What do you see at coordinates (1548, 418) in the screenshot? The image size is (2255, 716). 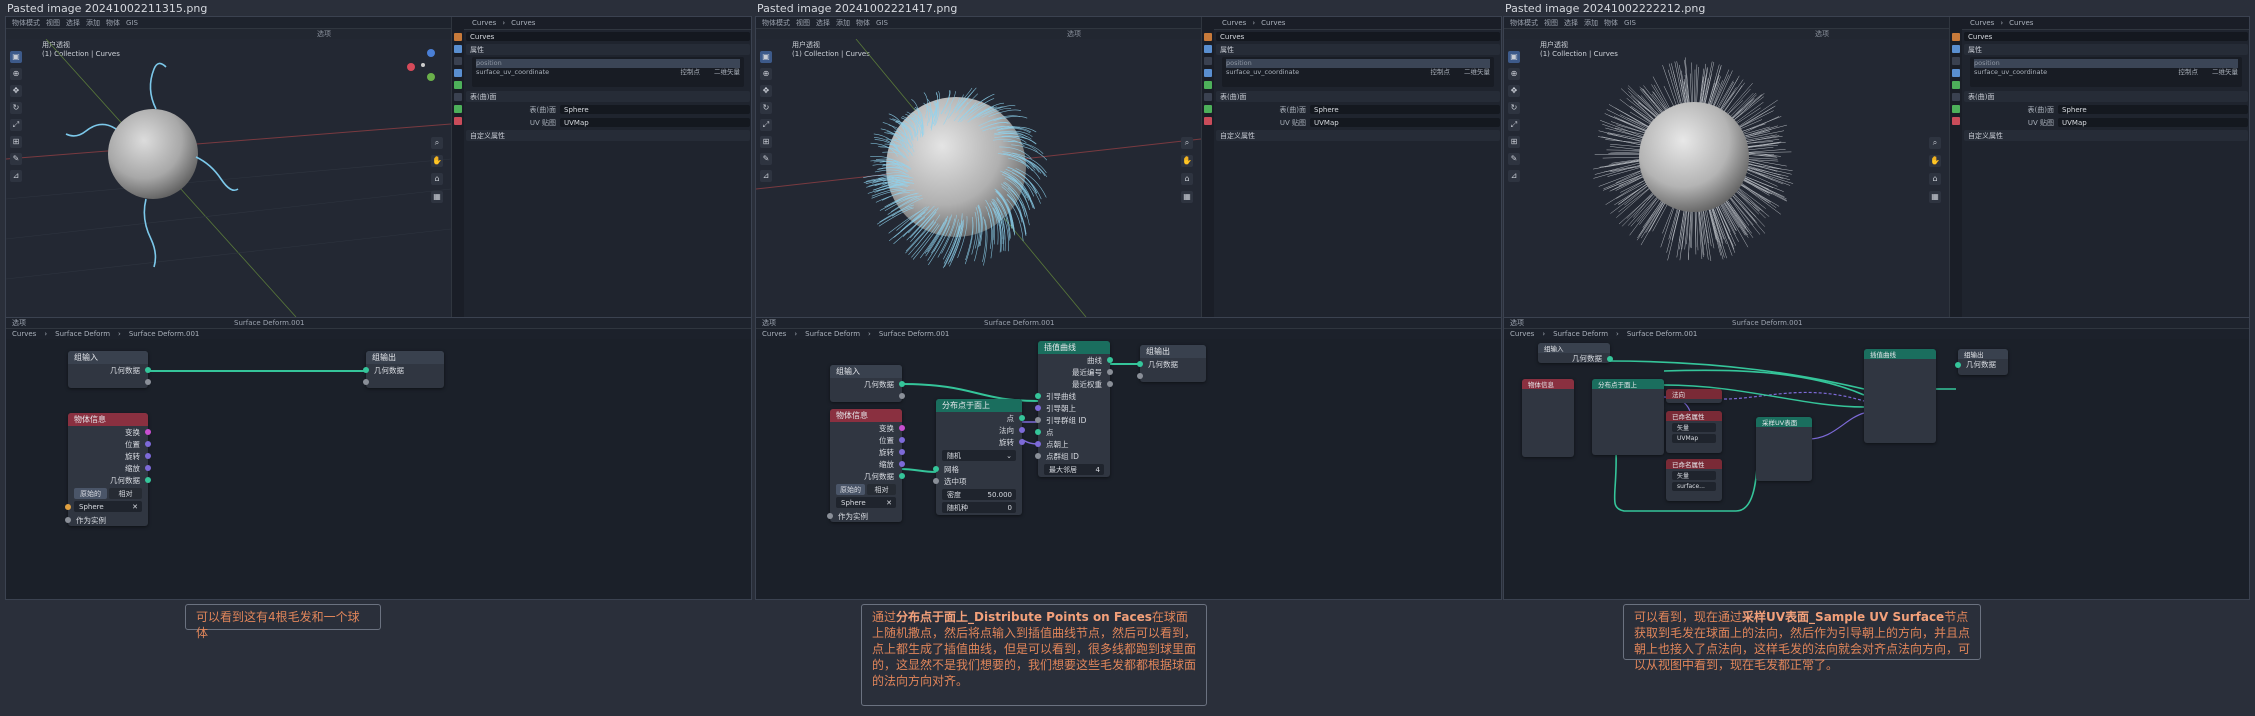 I see `object-info-node: 物体信息` at bounding box center [1548, 418].